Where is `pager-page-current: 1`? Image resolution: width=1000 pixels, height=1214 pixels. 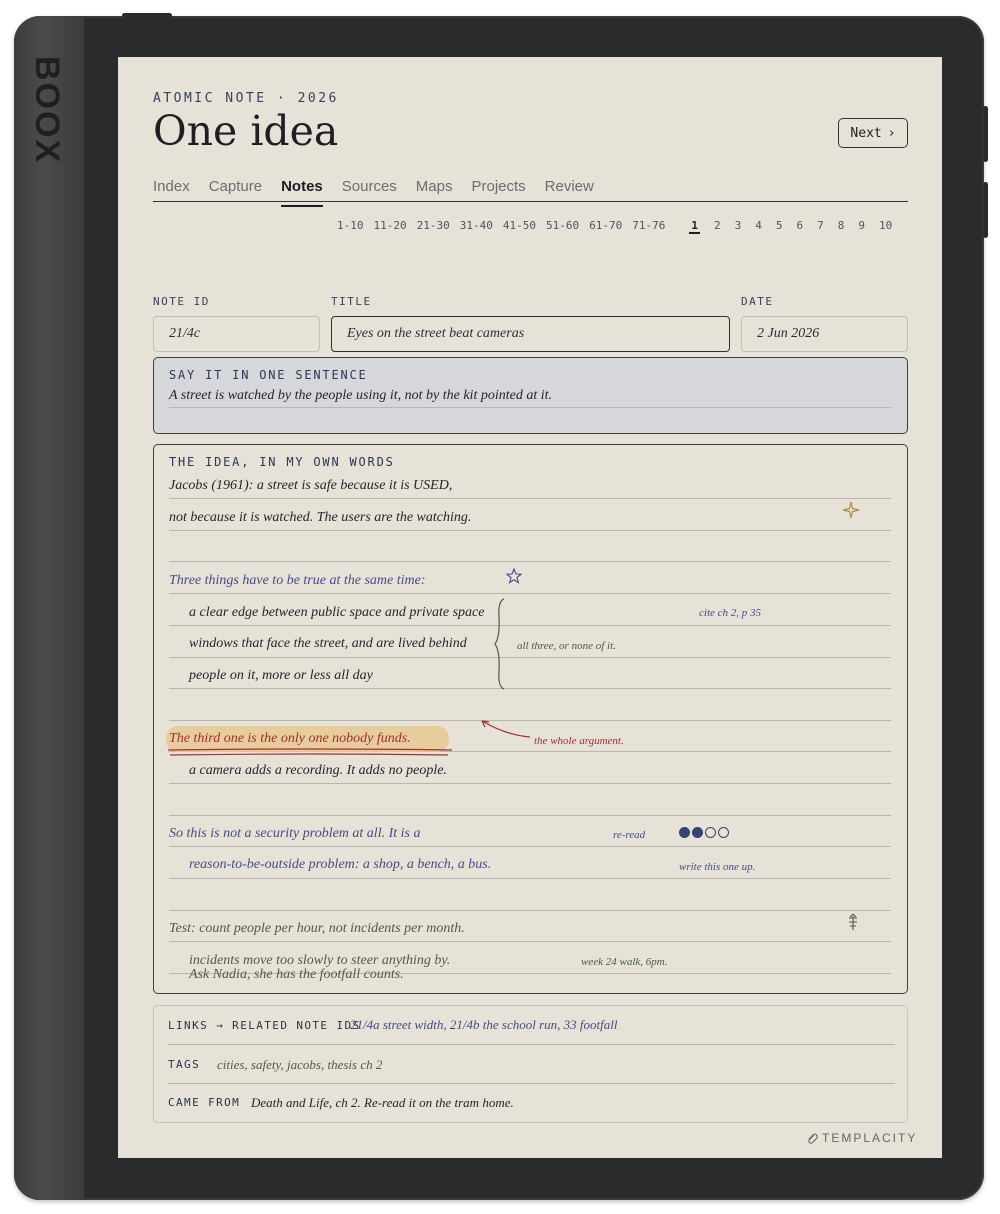
pager-page-current: 1 is located at coordinates (694, 226).